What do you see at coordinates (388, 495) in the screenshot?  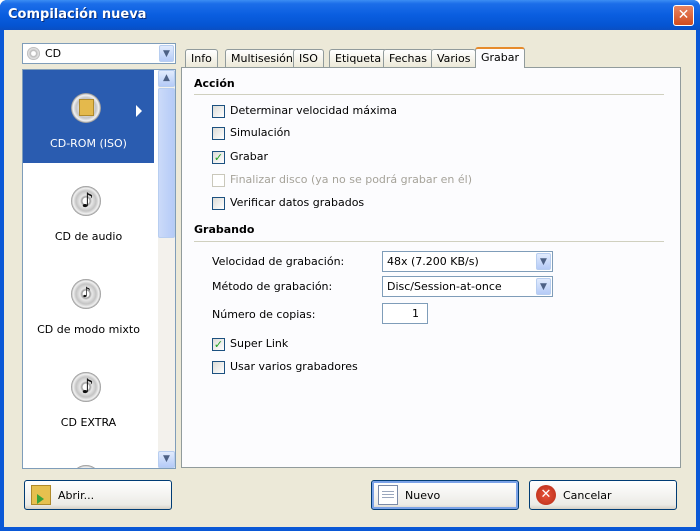 I see `new-document-icon` at bounding box center [388, 495].